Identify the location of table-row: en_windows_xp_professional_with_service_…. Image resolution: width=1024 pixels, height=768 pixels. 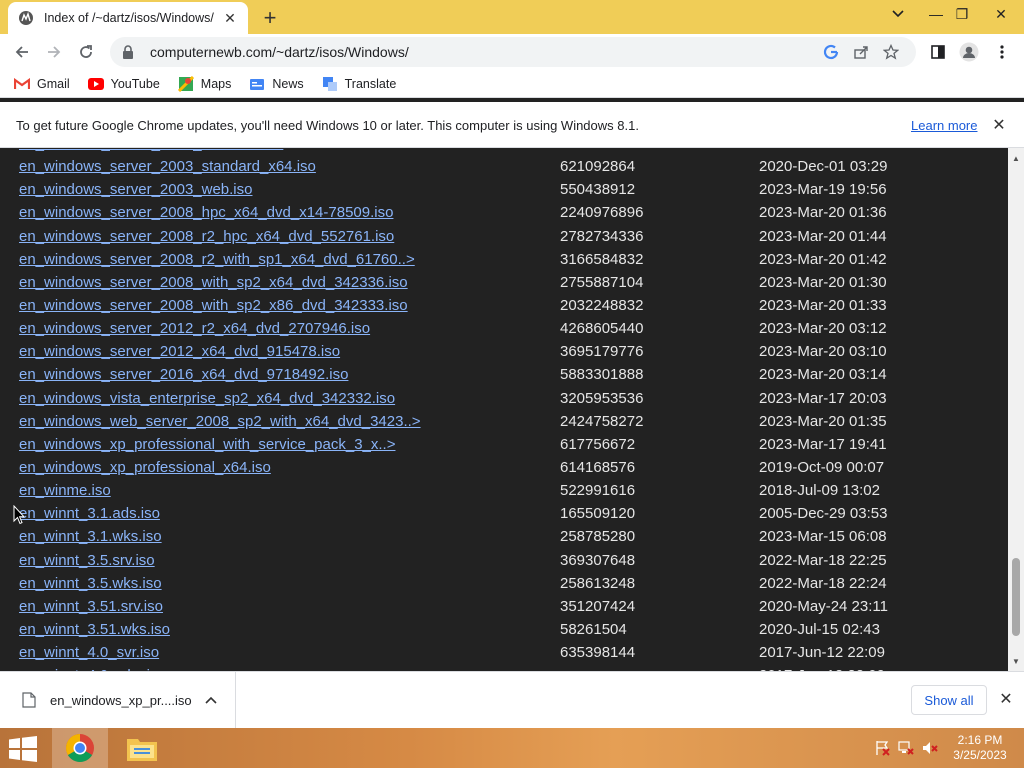
(500, 444).